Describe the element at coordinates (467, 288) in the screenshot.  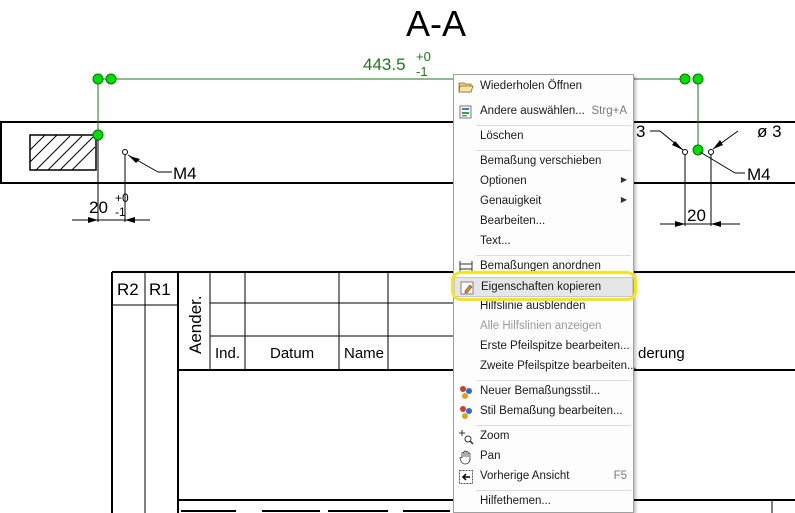
I see `copy-properties-icon` at that location.